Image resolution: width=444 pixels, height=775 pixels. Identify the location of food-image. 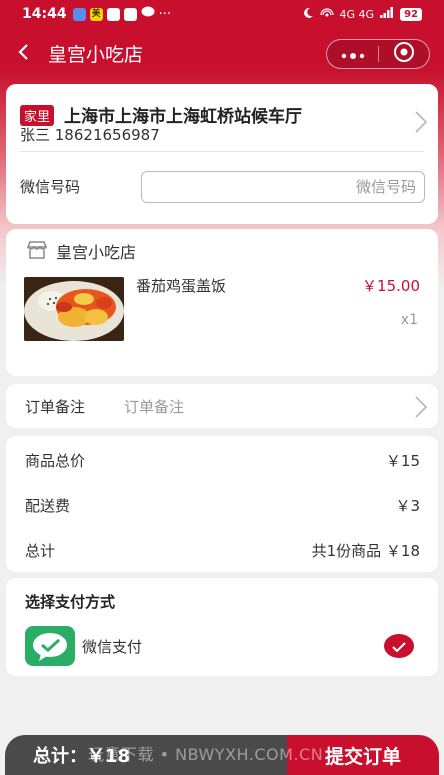
(74, 309).